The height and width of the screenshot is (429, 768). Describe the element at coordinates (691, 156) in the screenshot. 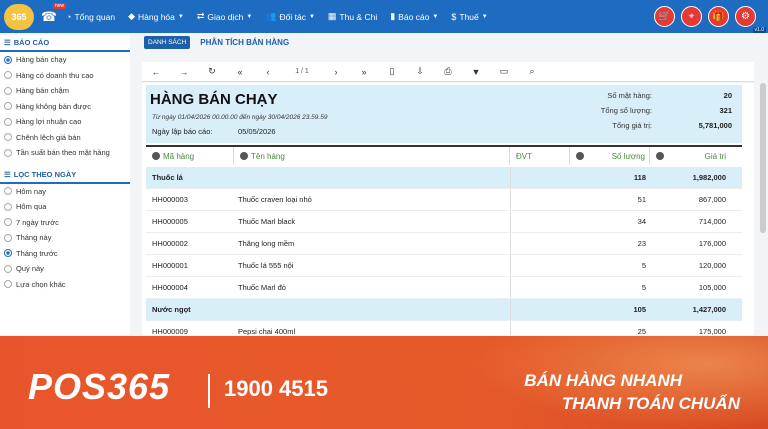

I see `column-header: Giá trị` at that location.